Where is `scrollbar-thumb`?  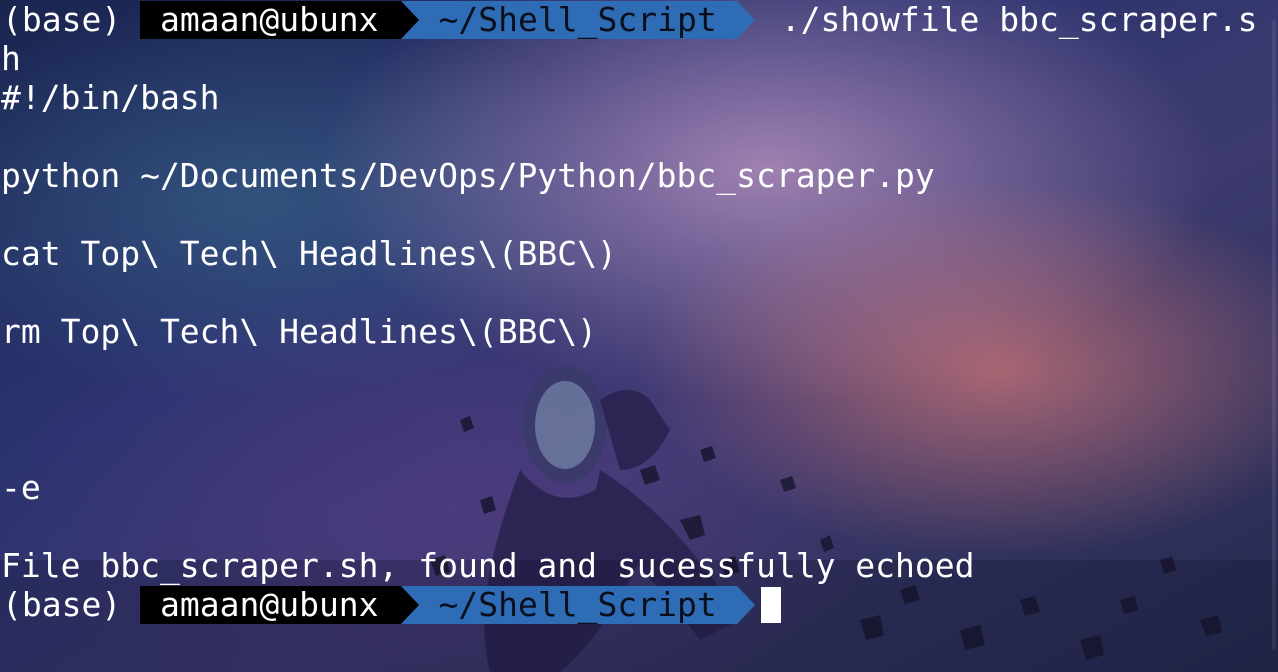 scrollbar-thumb is located at coordinates (1274, 335).